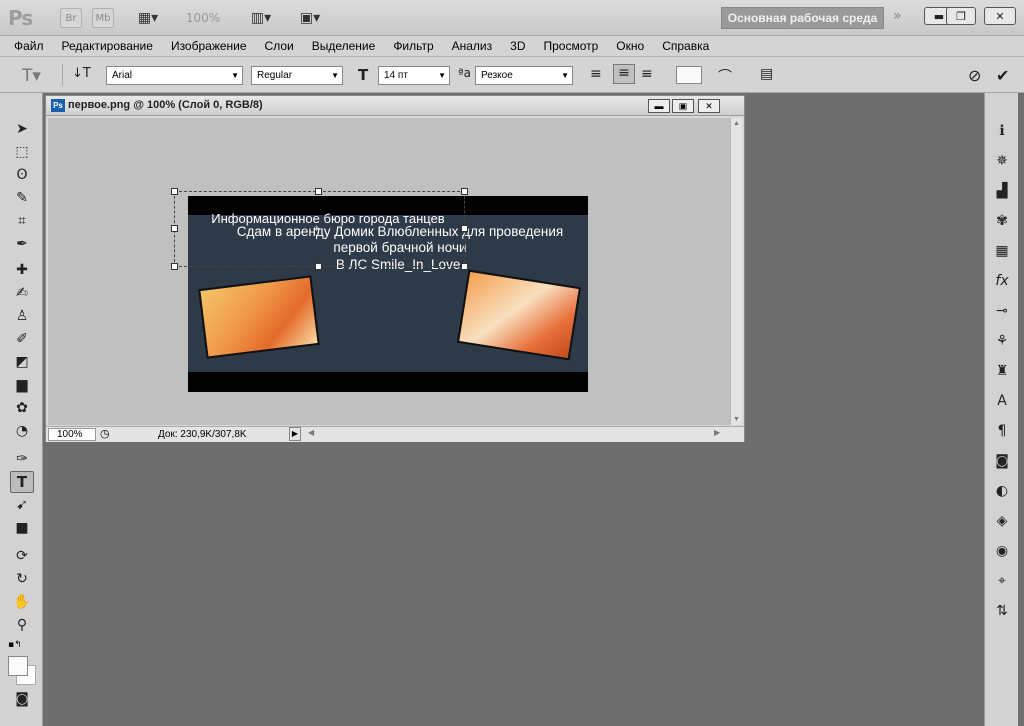  Describe the element at coordinates (22, 482) in the screenshot. I see `type-tool-icon: T` at that location.